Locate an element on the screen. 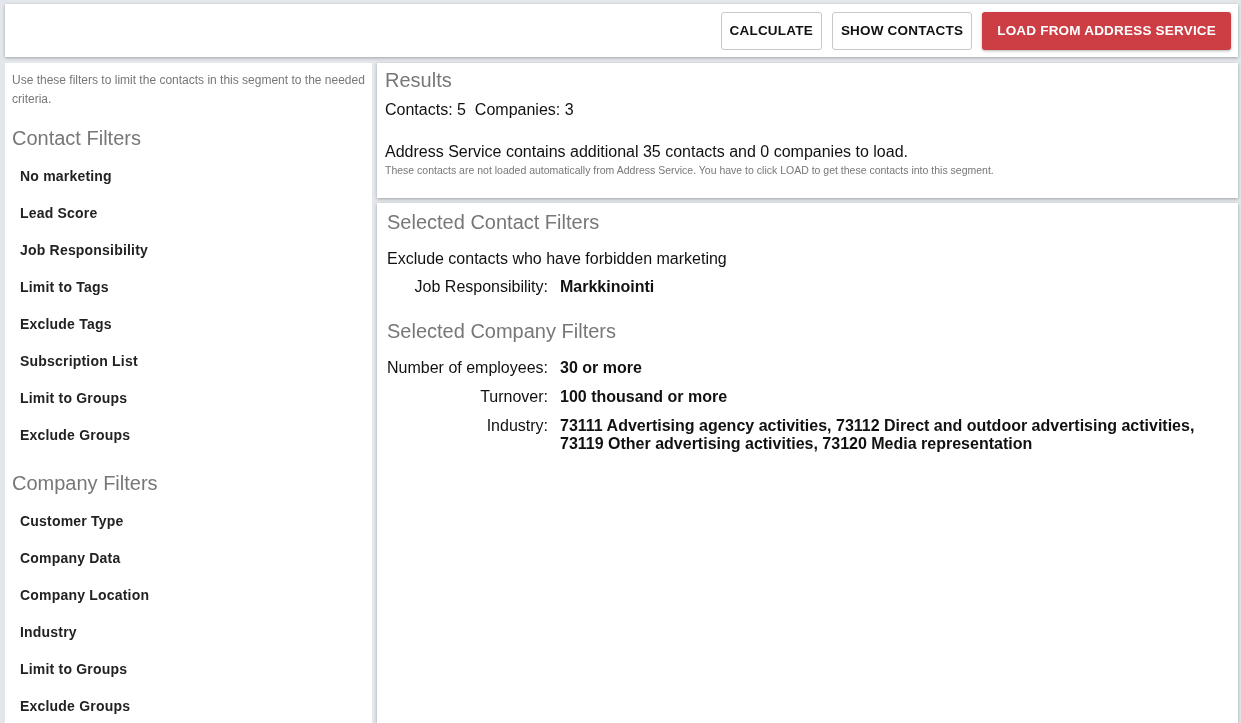  filter-label: Turnover: is located at coordinates (513, 397).